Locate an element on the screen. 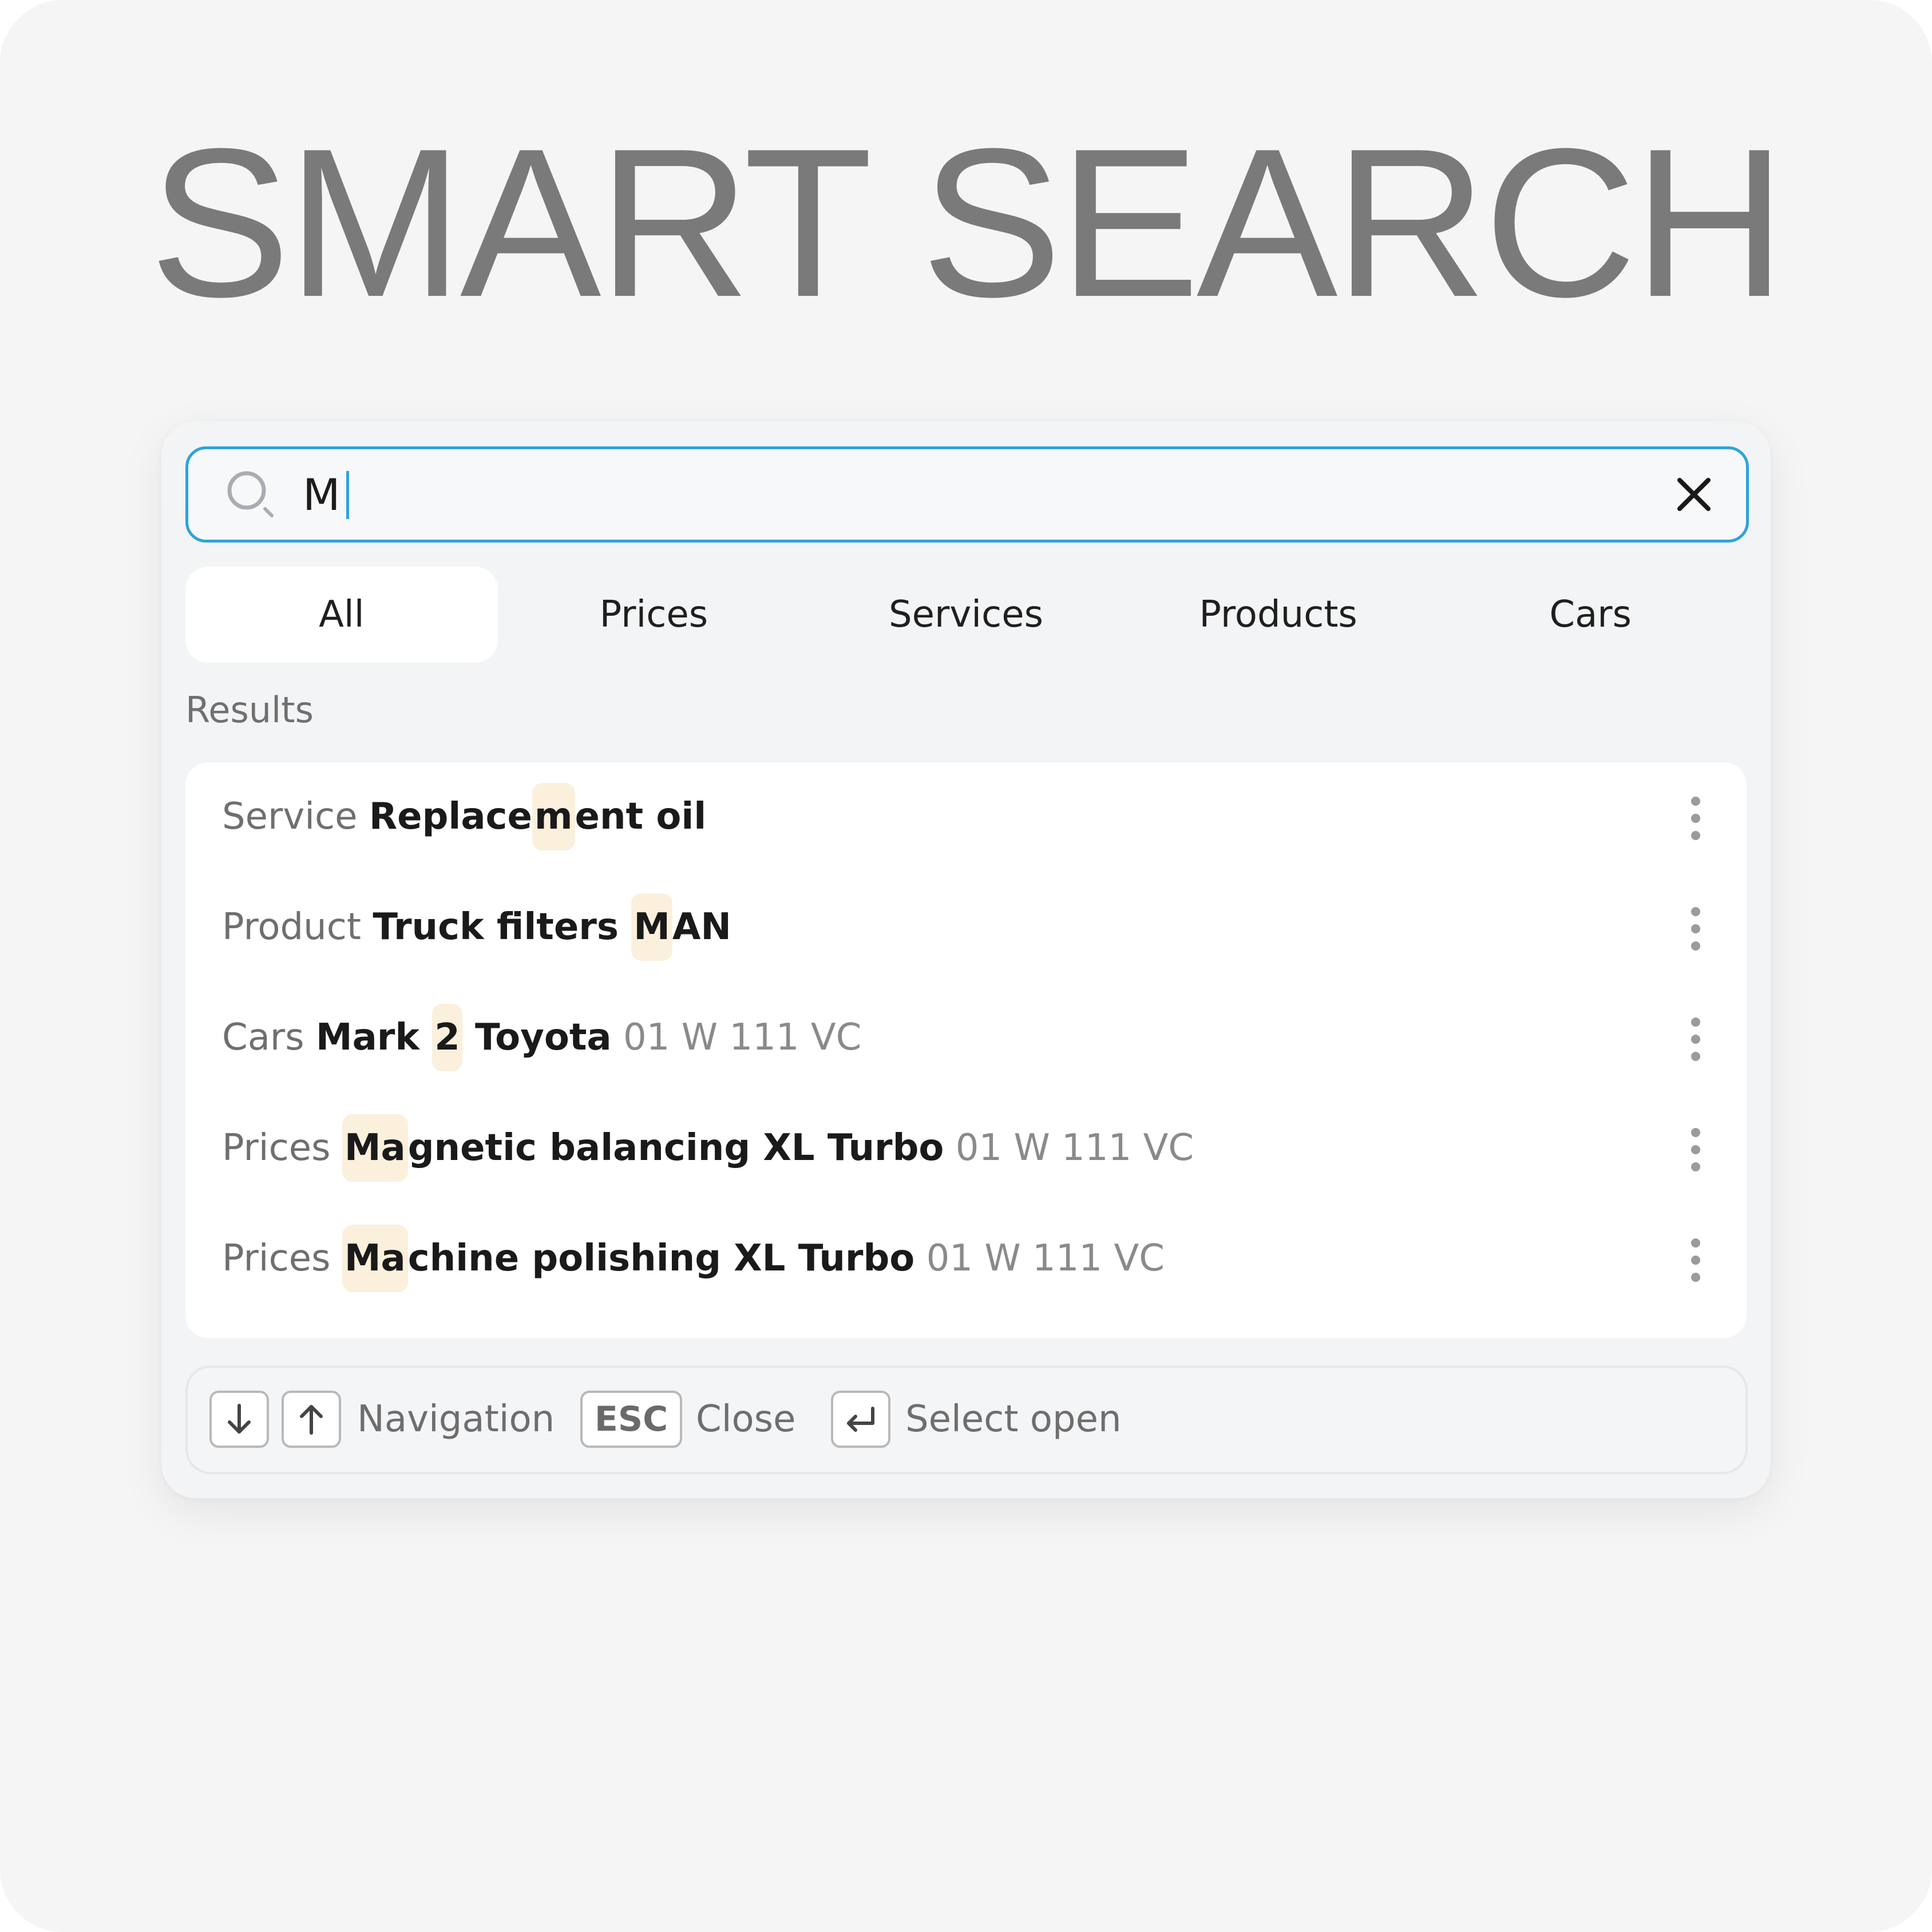 The image size is (1932, 1932). tab-services: Services is located at coordinates (966, 615).